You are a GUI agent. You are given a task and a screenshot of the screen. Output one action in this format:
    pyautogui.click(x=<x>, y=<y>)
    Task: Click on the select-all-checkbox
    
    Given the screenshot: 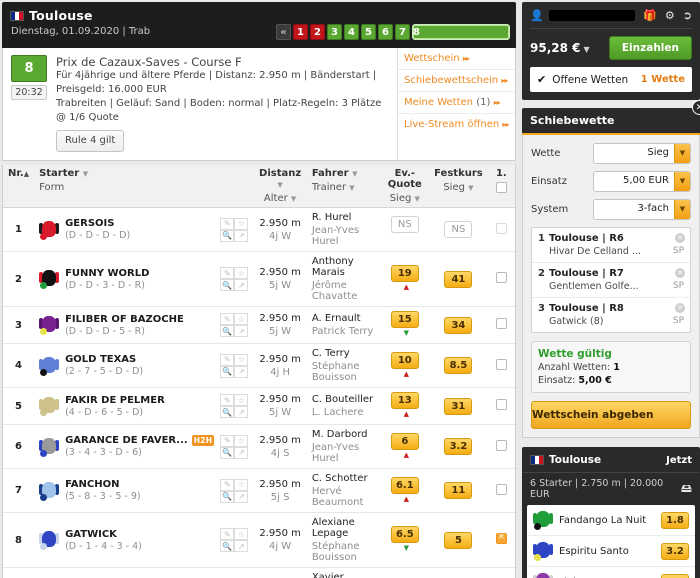 What is the action you would take?
    pyautogui.click(x=501, y=187)
    